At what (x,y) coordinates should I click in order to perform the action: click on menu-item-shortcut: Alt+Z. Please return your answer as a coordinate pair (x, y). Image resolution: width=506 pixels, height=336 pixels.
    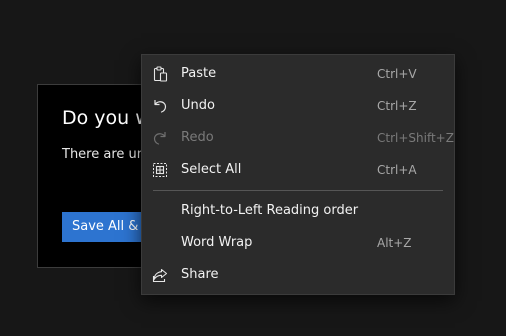
    Looking at the image, I should click on (394, 243).